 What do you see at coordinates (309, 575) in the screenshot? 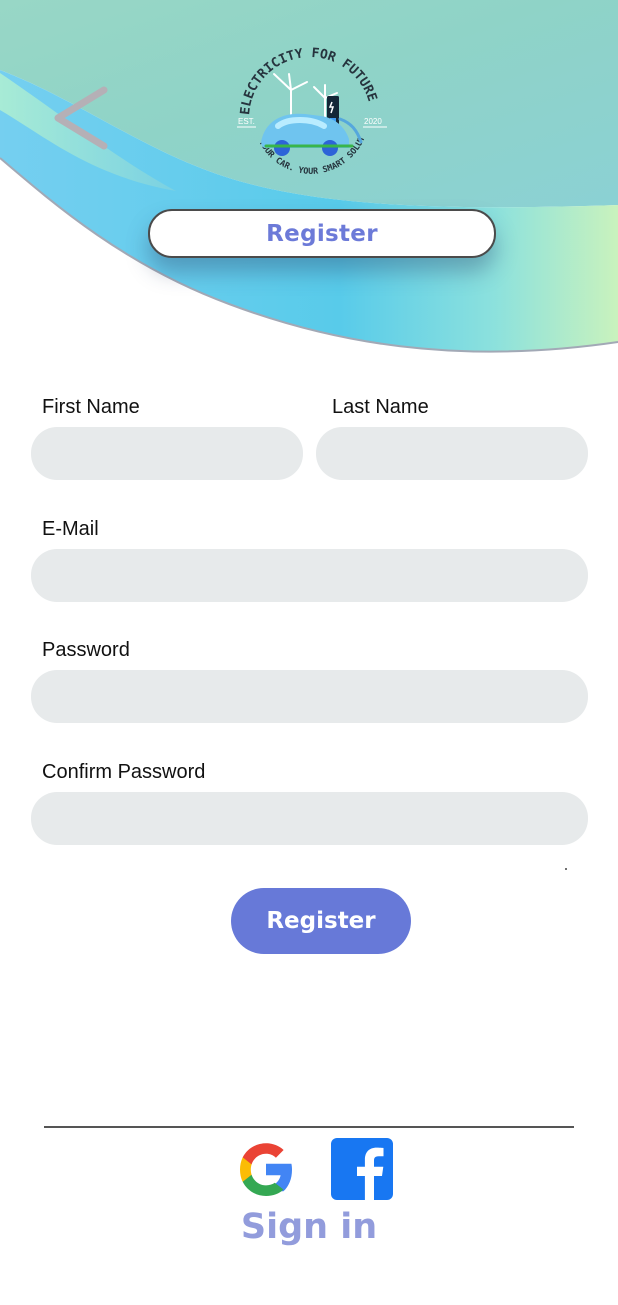
I see `email-input` at bounding box center [309, 575].